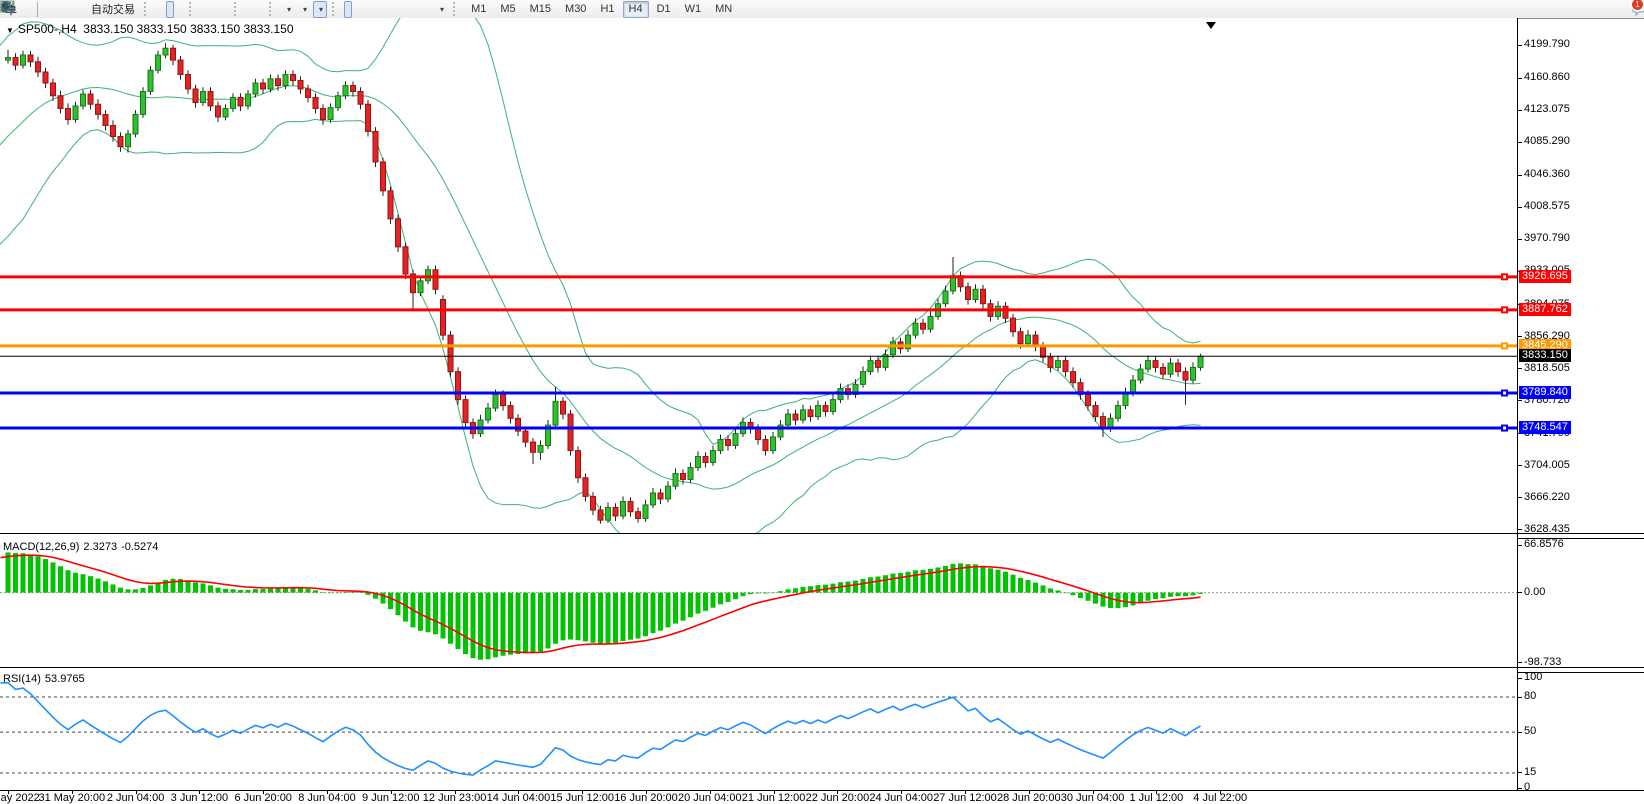  What do you see at coordinates (723, 9) in the screenshot?
I see `timeframe-MN: MN` at bounding box center [723, 9].